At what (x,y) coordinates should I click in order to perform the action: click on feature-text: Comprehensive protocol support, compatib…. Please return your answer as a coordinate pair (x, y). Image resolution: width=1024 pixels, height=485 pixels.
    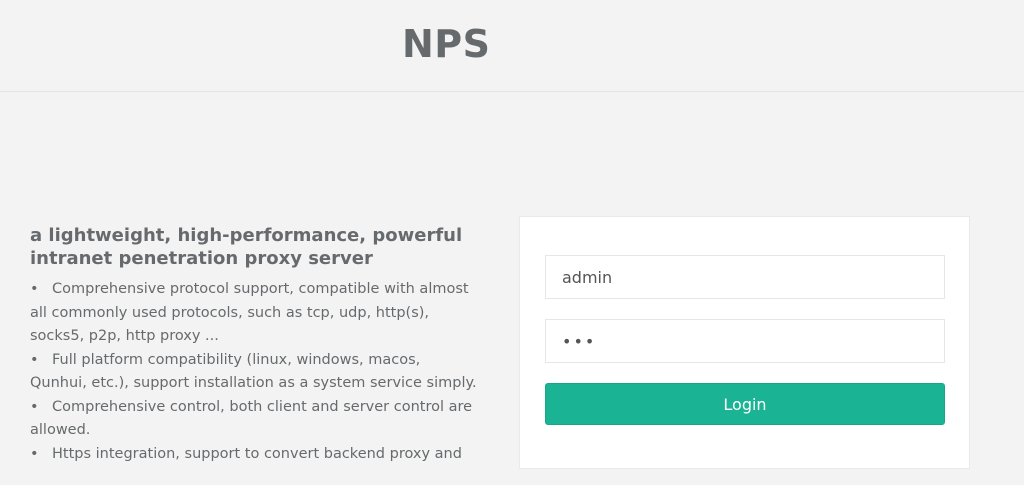
    Looking at the image, I should click on (249, 312).